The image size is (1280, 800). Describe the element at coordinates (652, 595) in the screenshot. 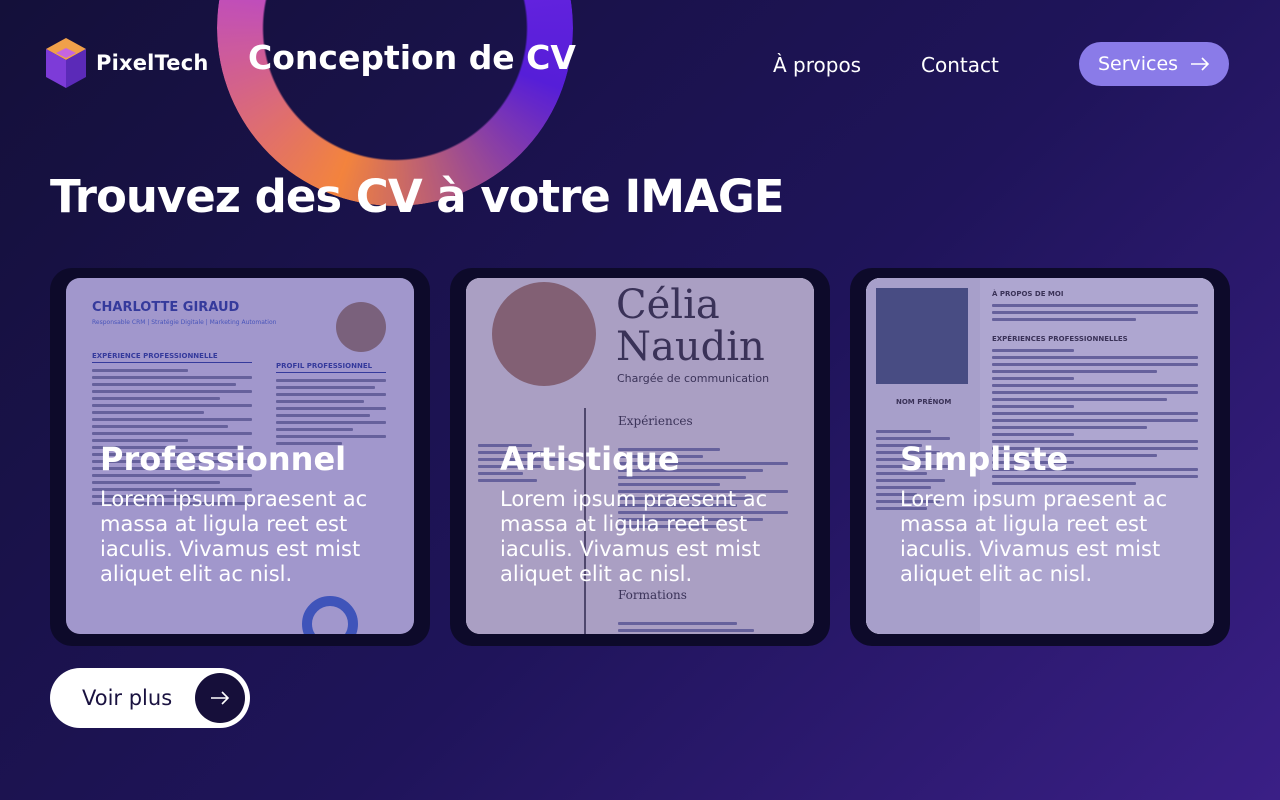

I see `preview-section-title: Formations` at that location.